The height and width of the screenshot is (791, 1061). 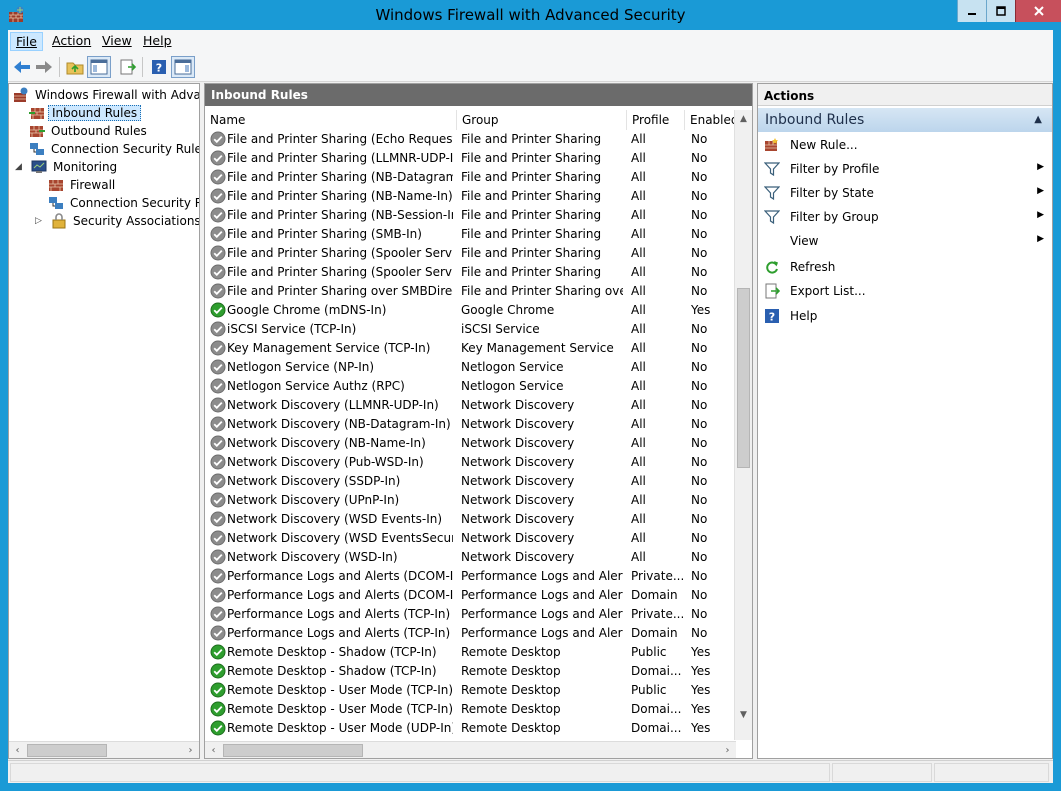 What do you see at coordinates (905, 193) in the screenshot?
I see `action-filter-by-state: Filter by State ▶` at bounding box center [905, 193].